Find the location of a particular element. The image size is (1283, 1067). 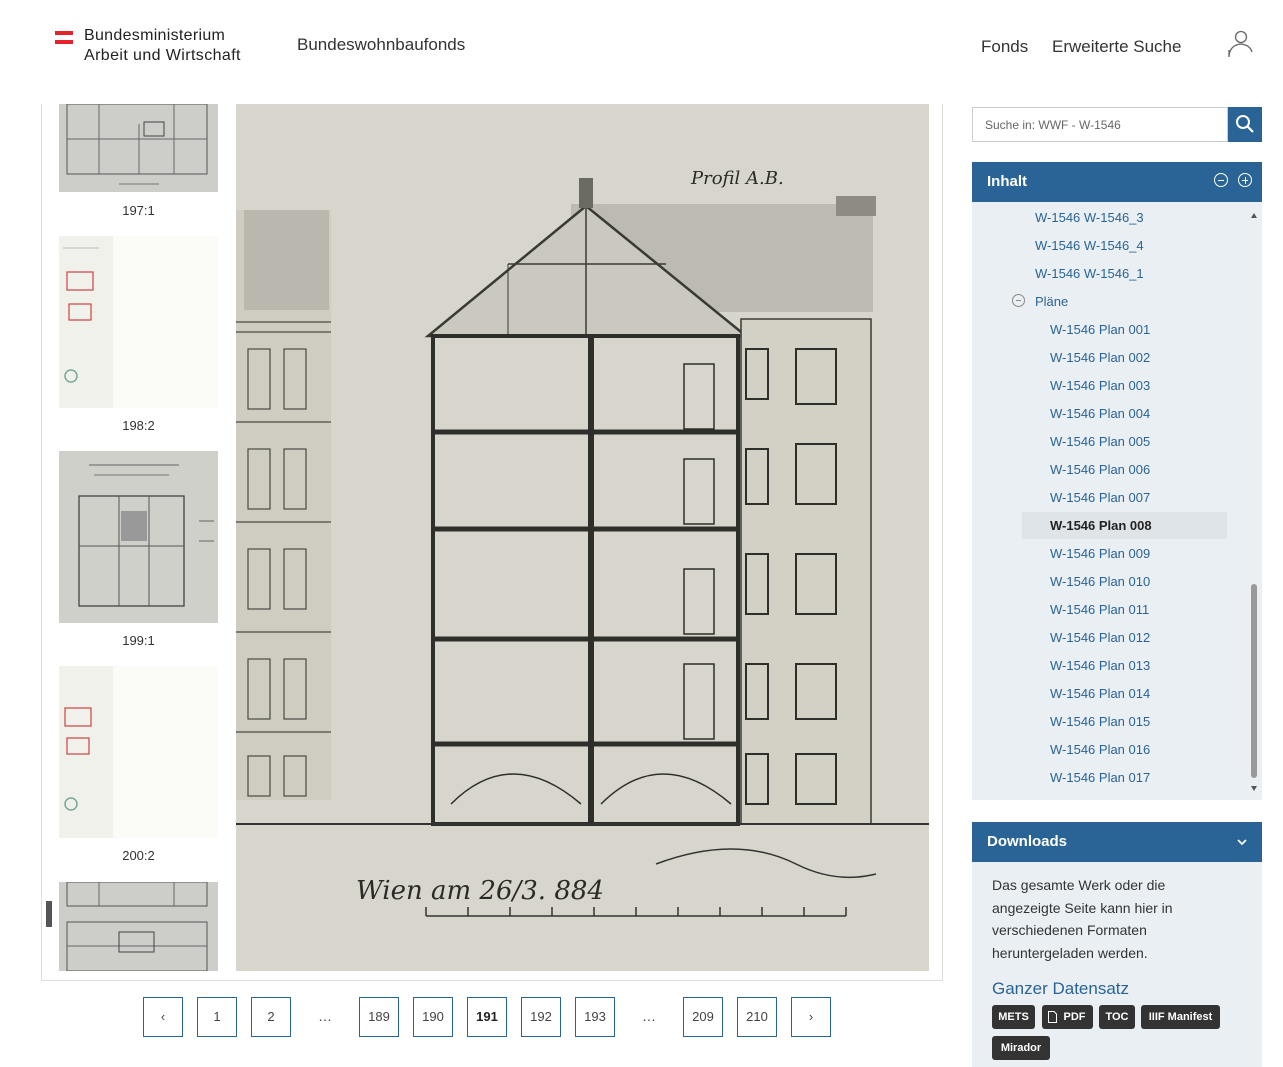

search-icon is located at coordinates (1245, 124).